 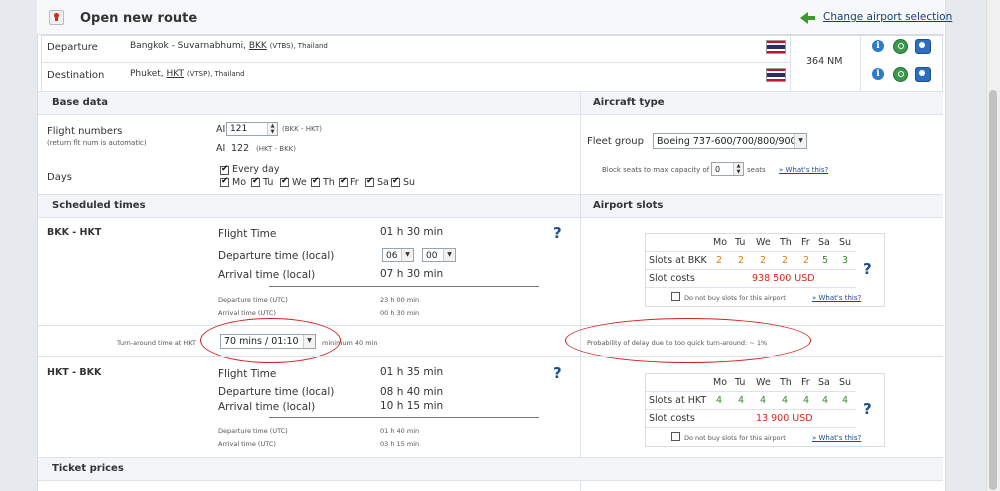 I want to click on day-checkbox-sa, so click(x=369, y=181).